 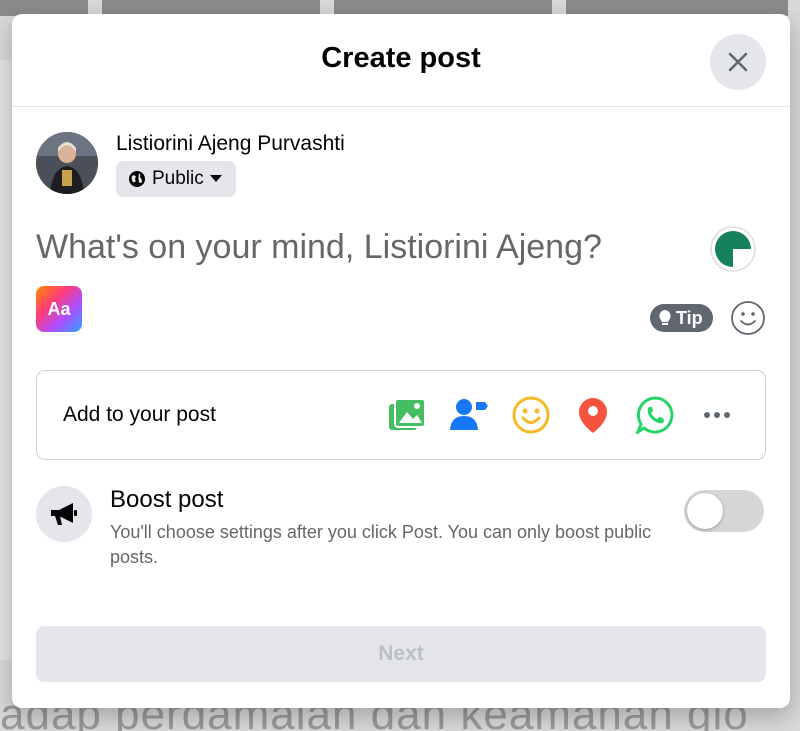 What do you see at coordinates (705, 511) in the screenshot?
I see `toggle-knob` at bounding box center [705, 511].